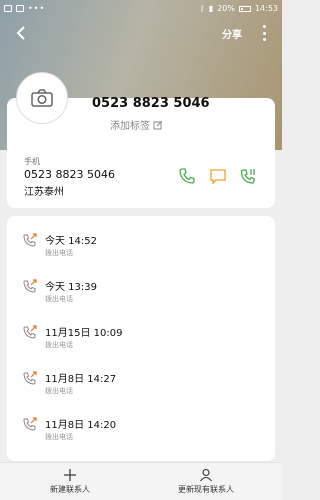 The width and height of the screenshot is (320, 500). Describe the element at coordinates (71, 287) in the screenshot. I see `call-time: 今天 13:39` at that location.